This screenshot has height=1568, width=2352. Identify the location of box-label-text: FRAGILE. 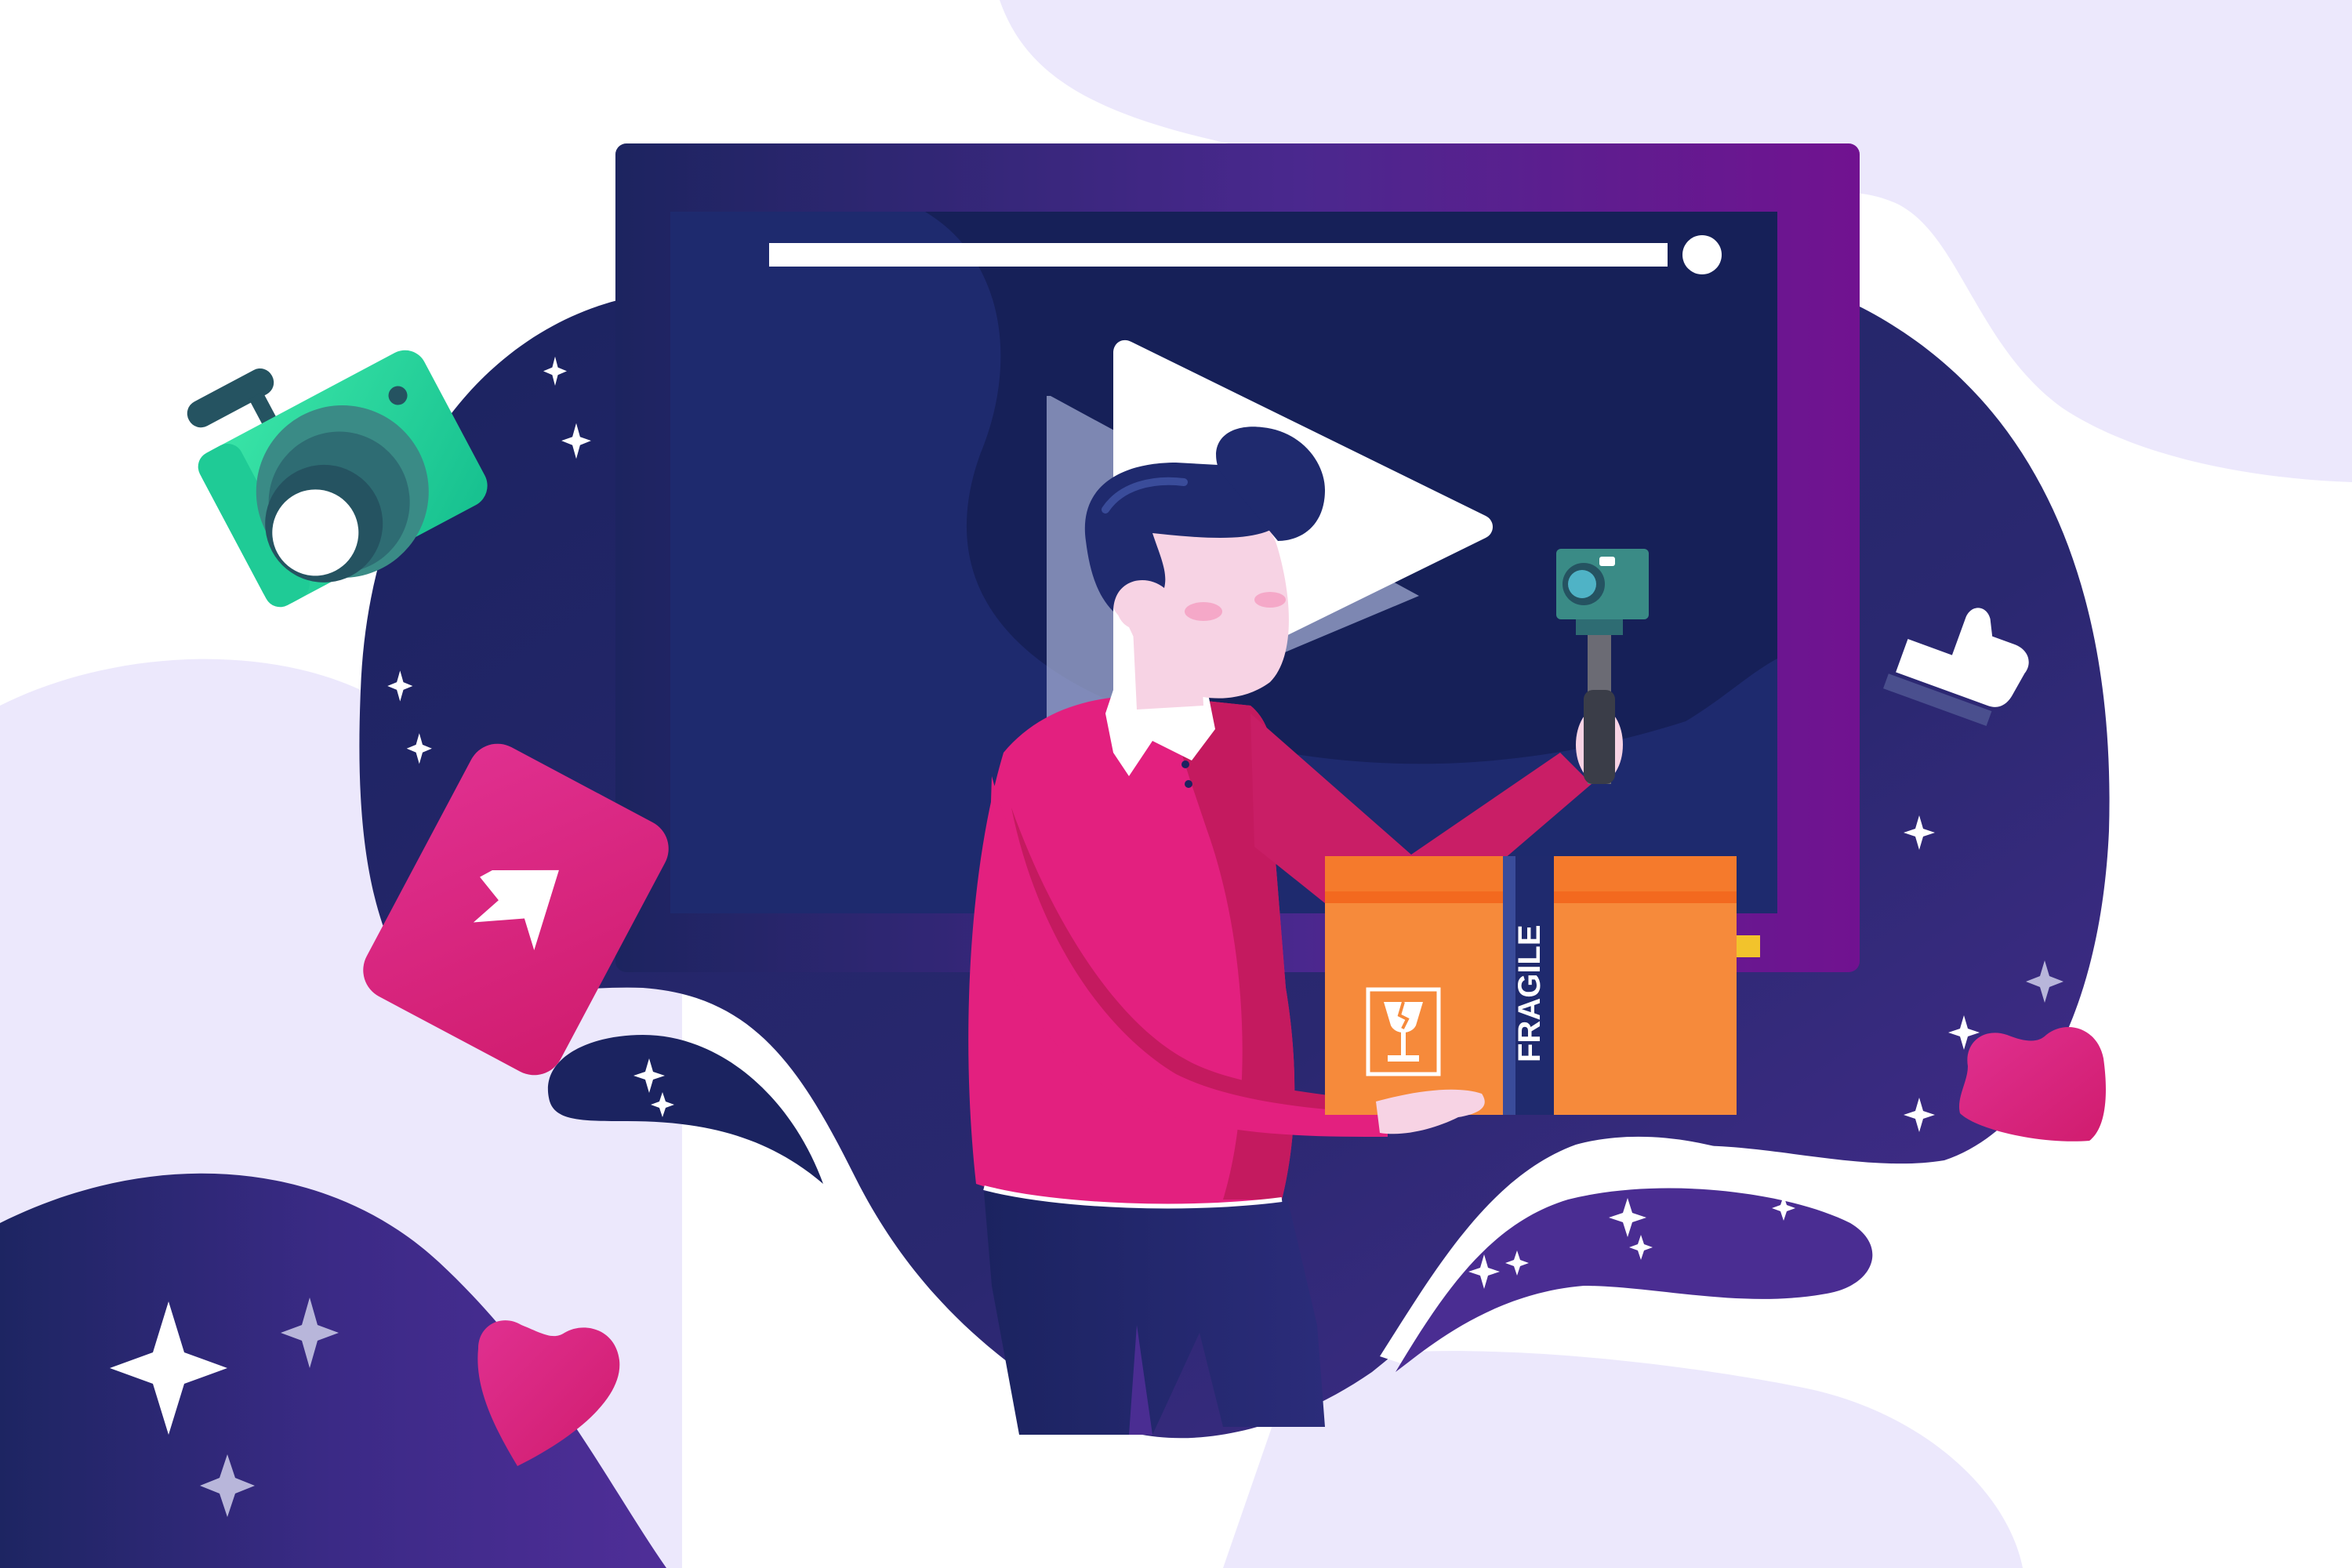
(1529, 993).